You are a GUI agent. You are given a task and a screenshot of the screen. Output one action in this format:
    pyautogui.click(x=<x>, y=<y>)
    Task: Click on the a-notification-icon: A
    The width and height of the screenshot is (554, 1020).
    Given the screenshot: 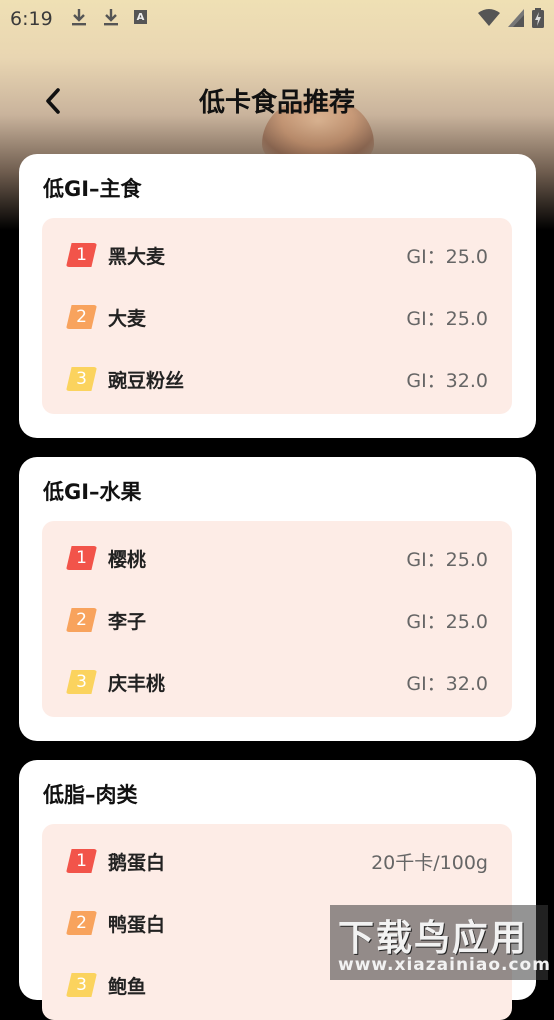 What is the action you would take?
    pyautogui.click(x=140, y=17)
    